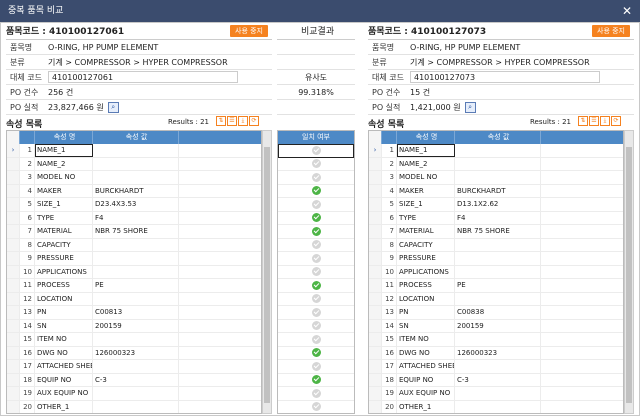  What do you see at coordinates (426, 150) in the screenshot?
I see `attribute-name: NAME_1` at bounding box center [426, 150].